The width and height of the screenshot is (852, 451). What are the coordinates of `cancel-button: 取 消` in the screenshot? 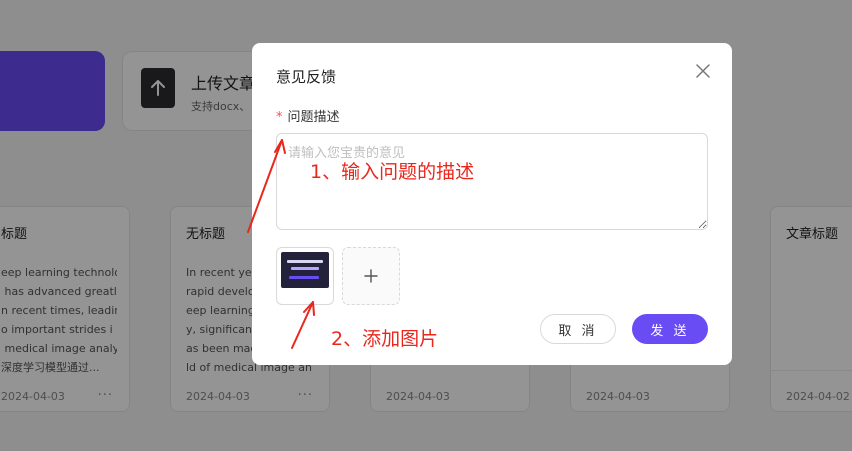 It's located at (578, 329).